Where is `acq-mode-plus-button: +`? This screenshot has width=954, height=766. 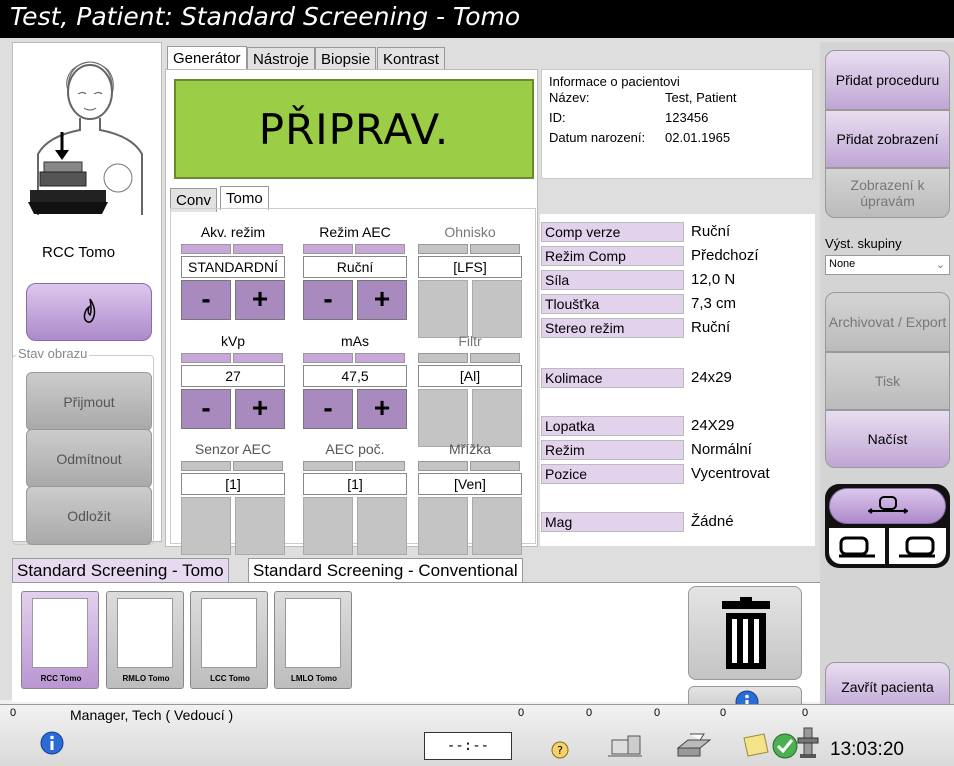 acq-mode-plus-button: + is located at coordinates (260, 300).